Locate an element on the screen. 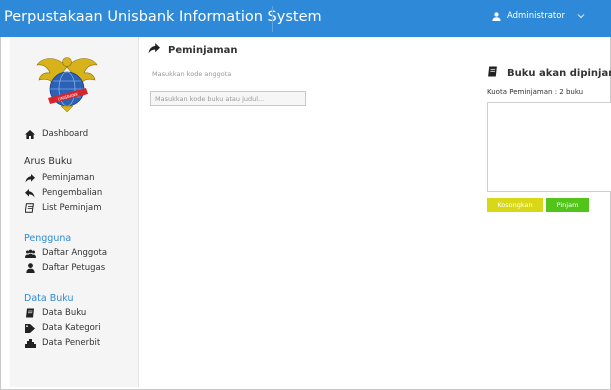 Image resolution: width=611 pixels, height=390 pixels. section-title-pengguna: Pengguna is located at coordinates (48, 238).